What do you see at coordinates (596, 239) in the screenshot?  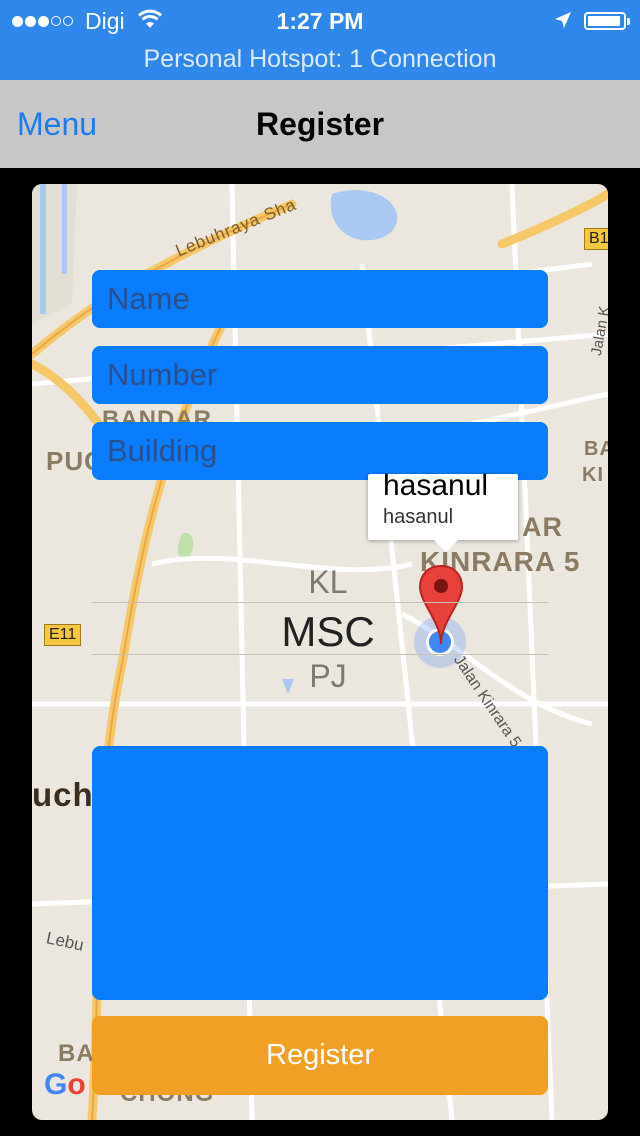 I see `highway-shield: B1` at bounding box center [596, 239].